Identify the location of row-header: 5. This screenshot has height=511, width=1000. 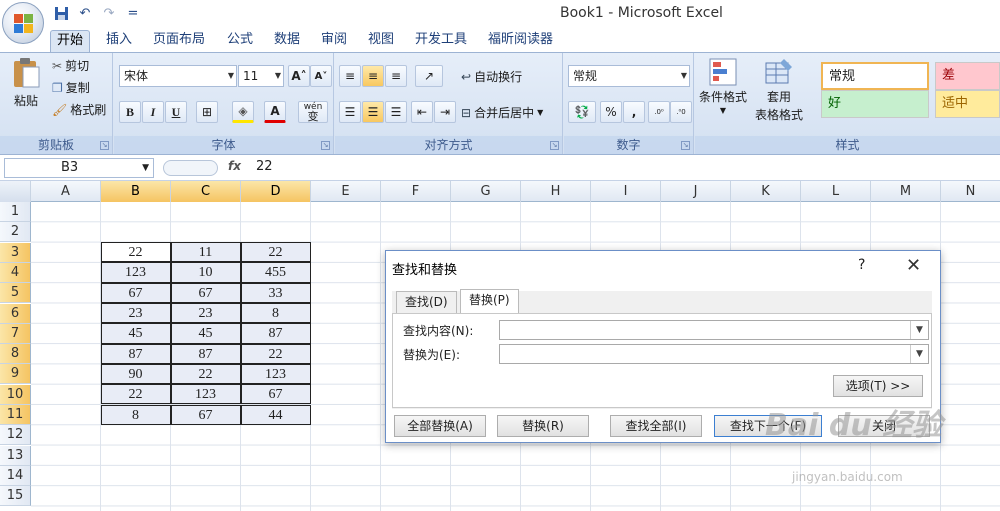
(15, 293).